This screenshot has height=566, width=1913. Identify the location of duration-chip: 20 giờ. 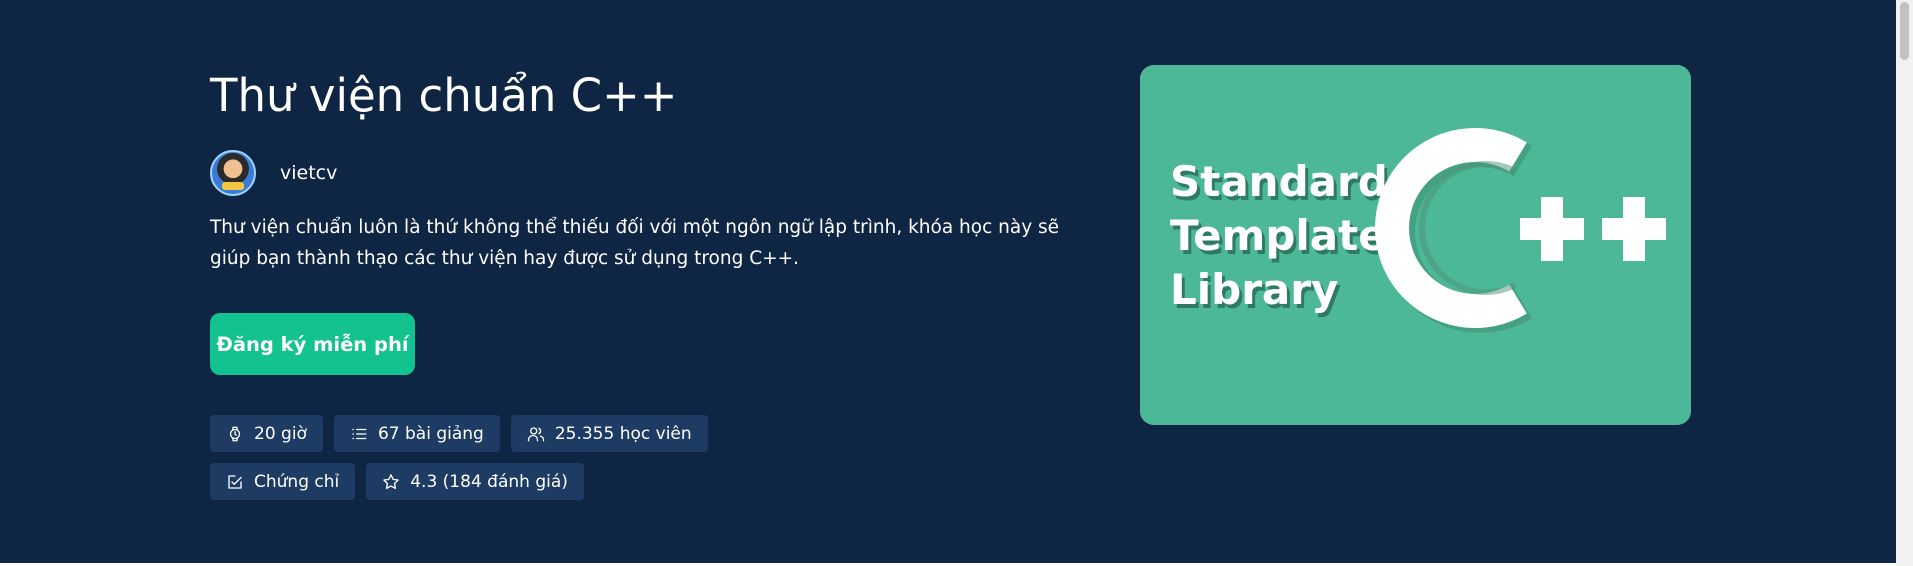
(266, 433).